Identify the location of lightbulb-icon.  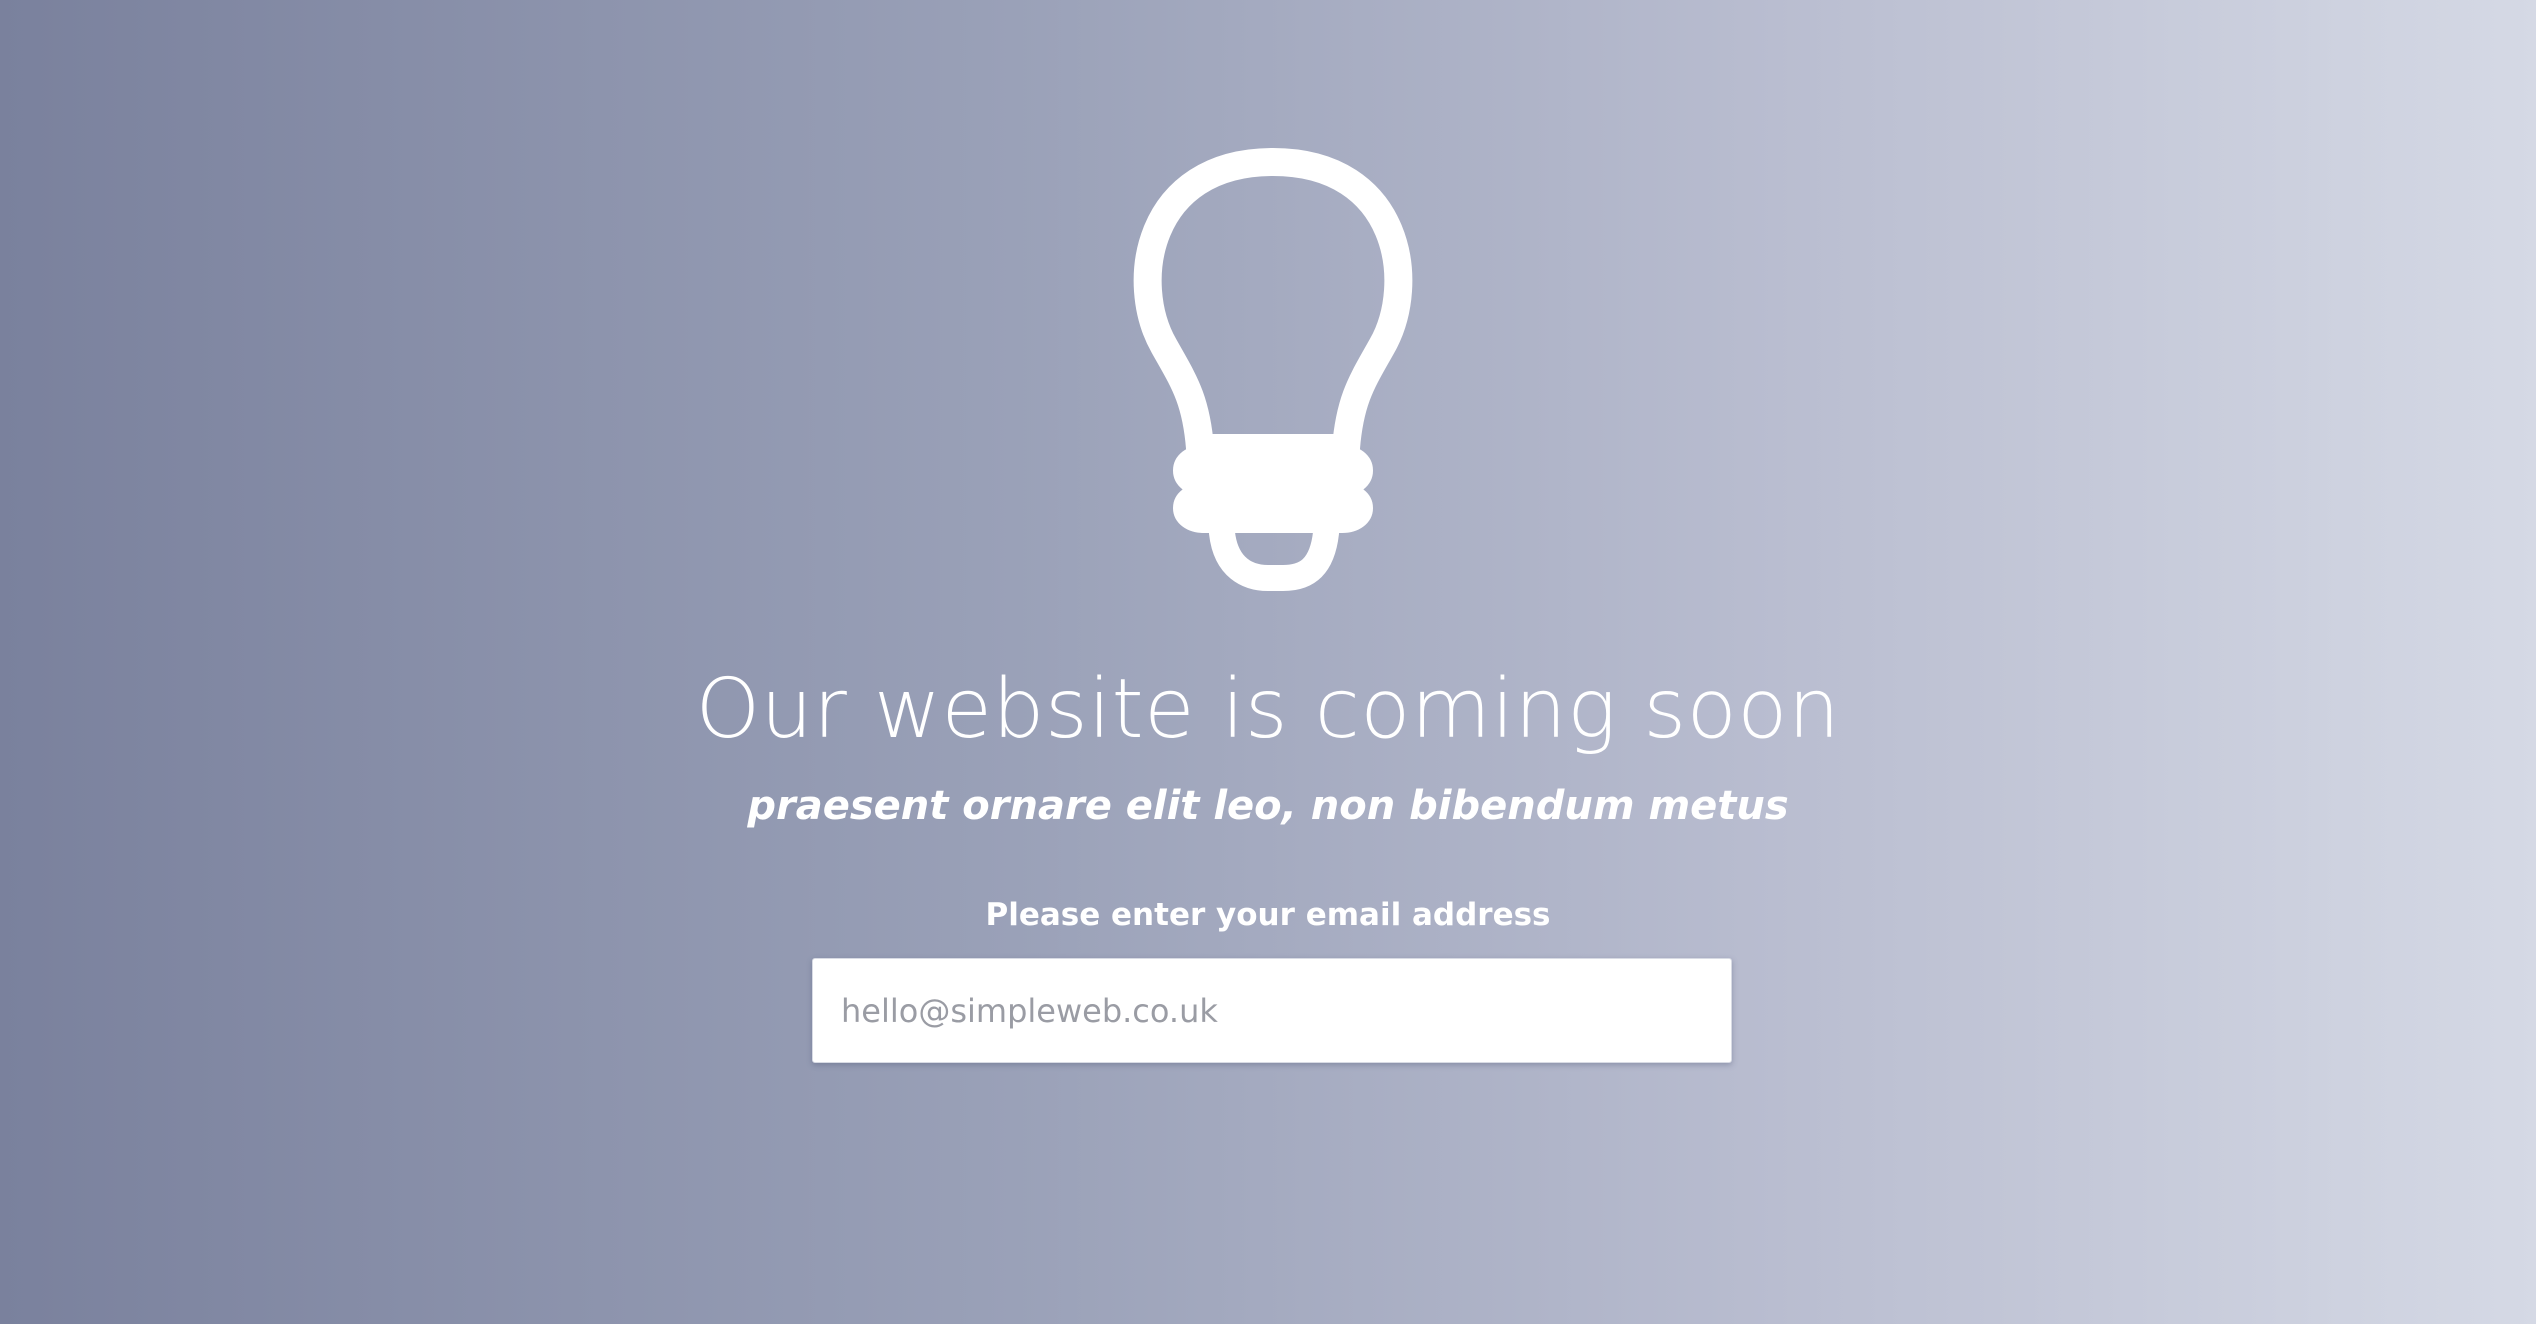
(1273, 369).